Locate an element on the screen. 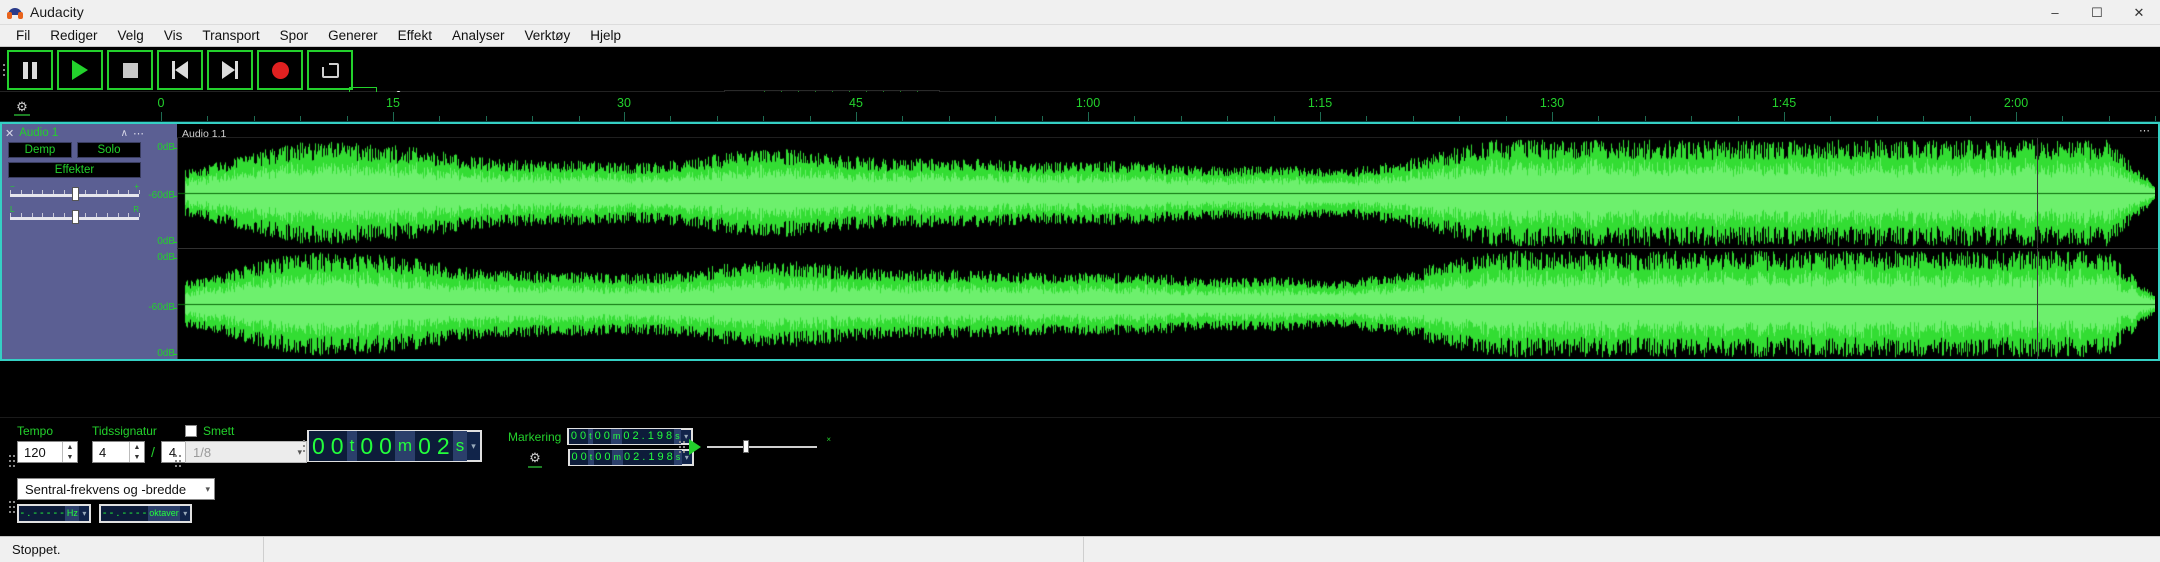 The width and height of the screenshot is (2160, 562). track-control-panel: ✕ Audio 1 ∧ ⋯ Demp Solo Effekter − + L R is located at coordinates (74, 241).